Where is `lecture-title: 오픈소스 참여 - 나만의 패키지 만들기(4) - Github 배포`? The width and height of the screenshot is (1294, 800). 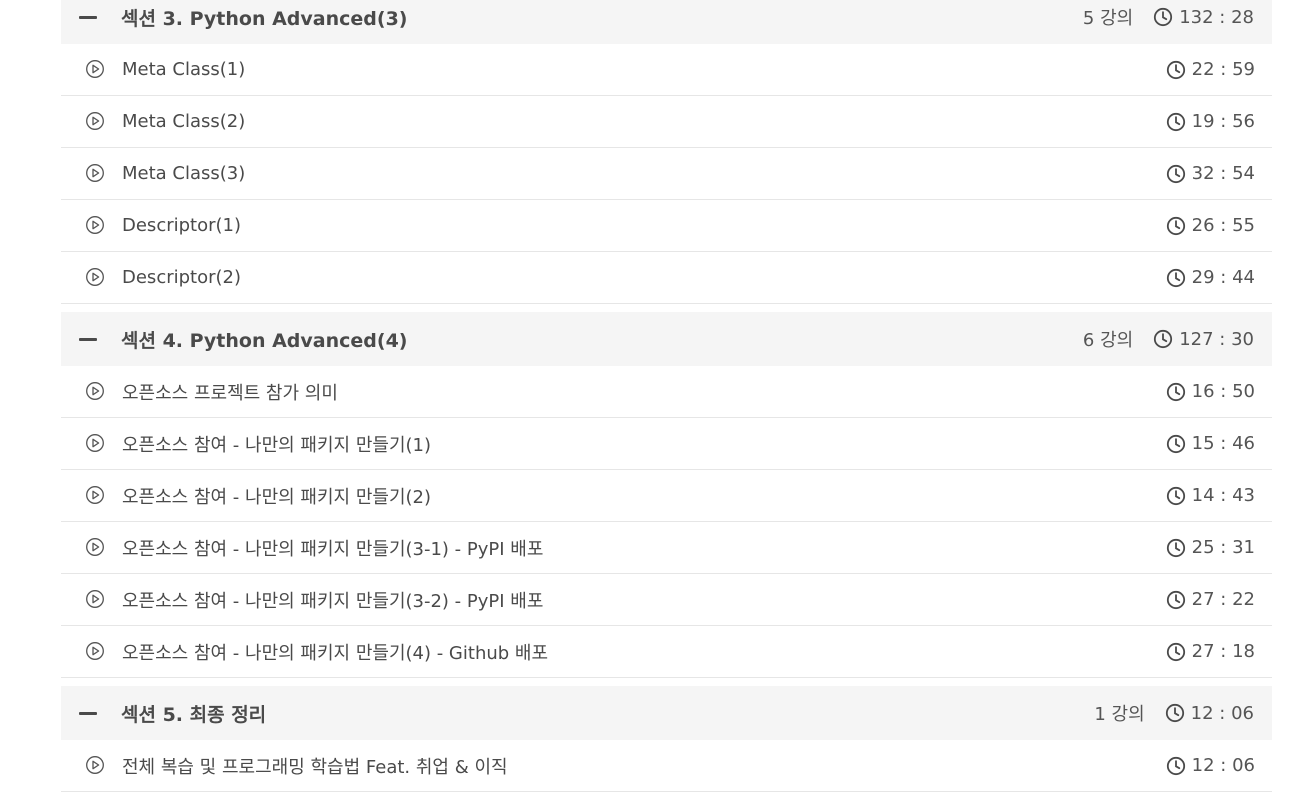
lecture-title: 오픈소스 참여 - 나만의 패키지 만들기(4) - Github 배포 is located at coordinates (335, 653).